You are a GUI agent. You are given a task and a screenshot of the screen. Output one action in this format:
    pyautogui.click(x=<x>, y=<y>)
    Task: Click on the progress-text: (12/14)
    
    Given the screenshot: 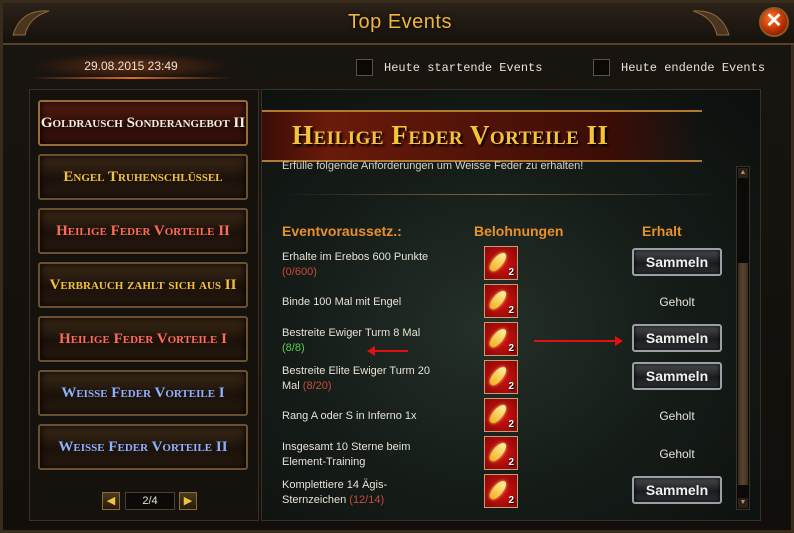 What is the action you would take?
    pyautogui.click(x=367, y=500)
    